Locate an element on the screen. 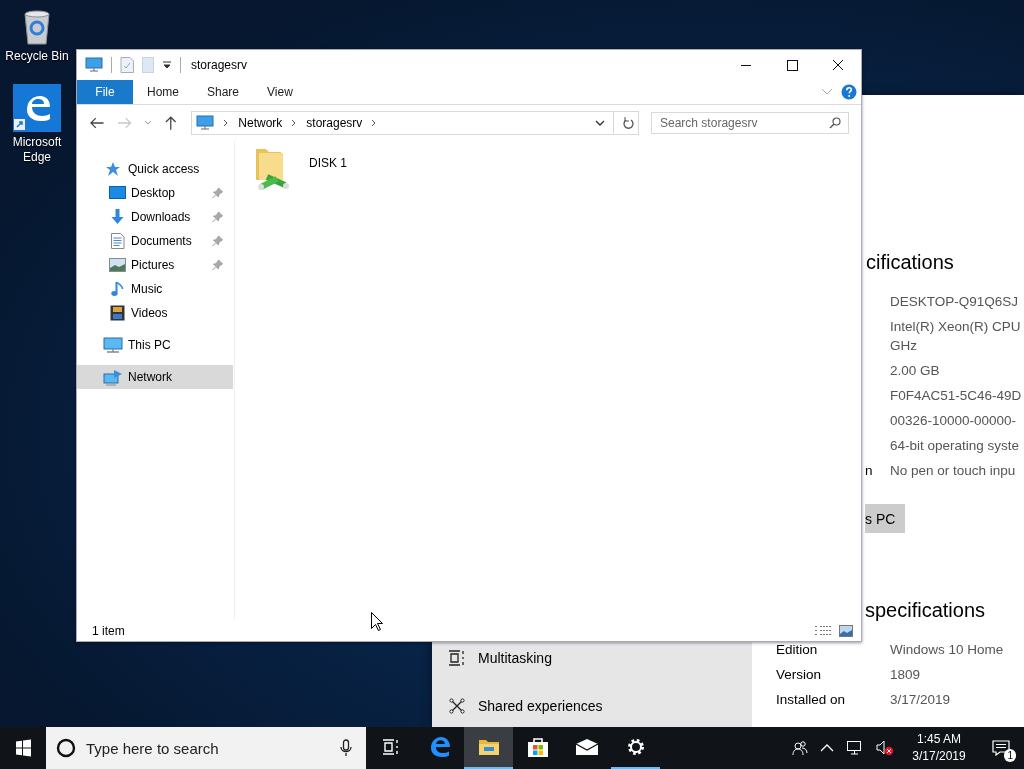 The image size is (1024, 769). ribbon-tab: View is located at coordinates (280, 92).